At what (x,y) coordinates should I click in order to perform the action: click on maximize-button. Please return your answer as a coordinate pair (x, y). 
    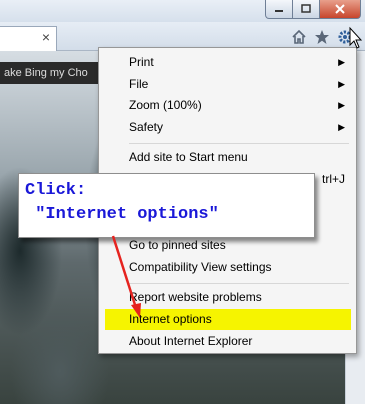
    Looking at the image, I should click on (306, 9).